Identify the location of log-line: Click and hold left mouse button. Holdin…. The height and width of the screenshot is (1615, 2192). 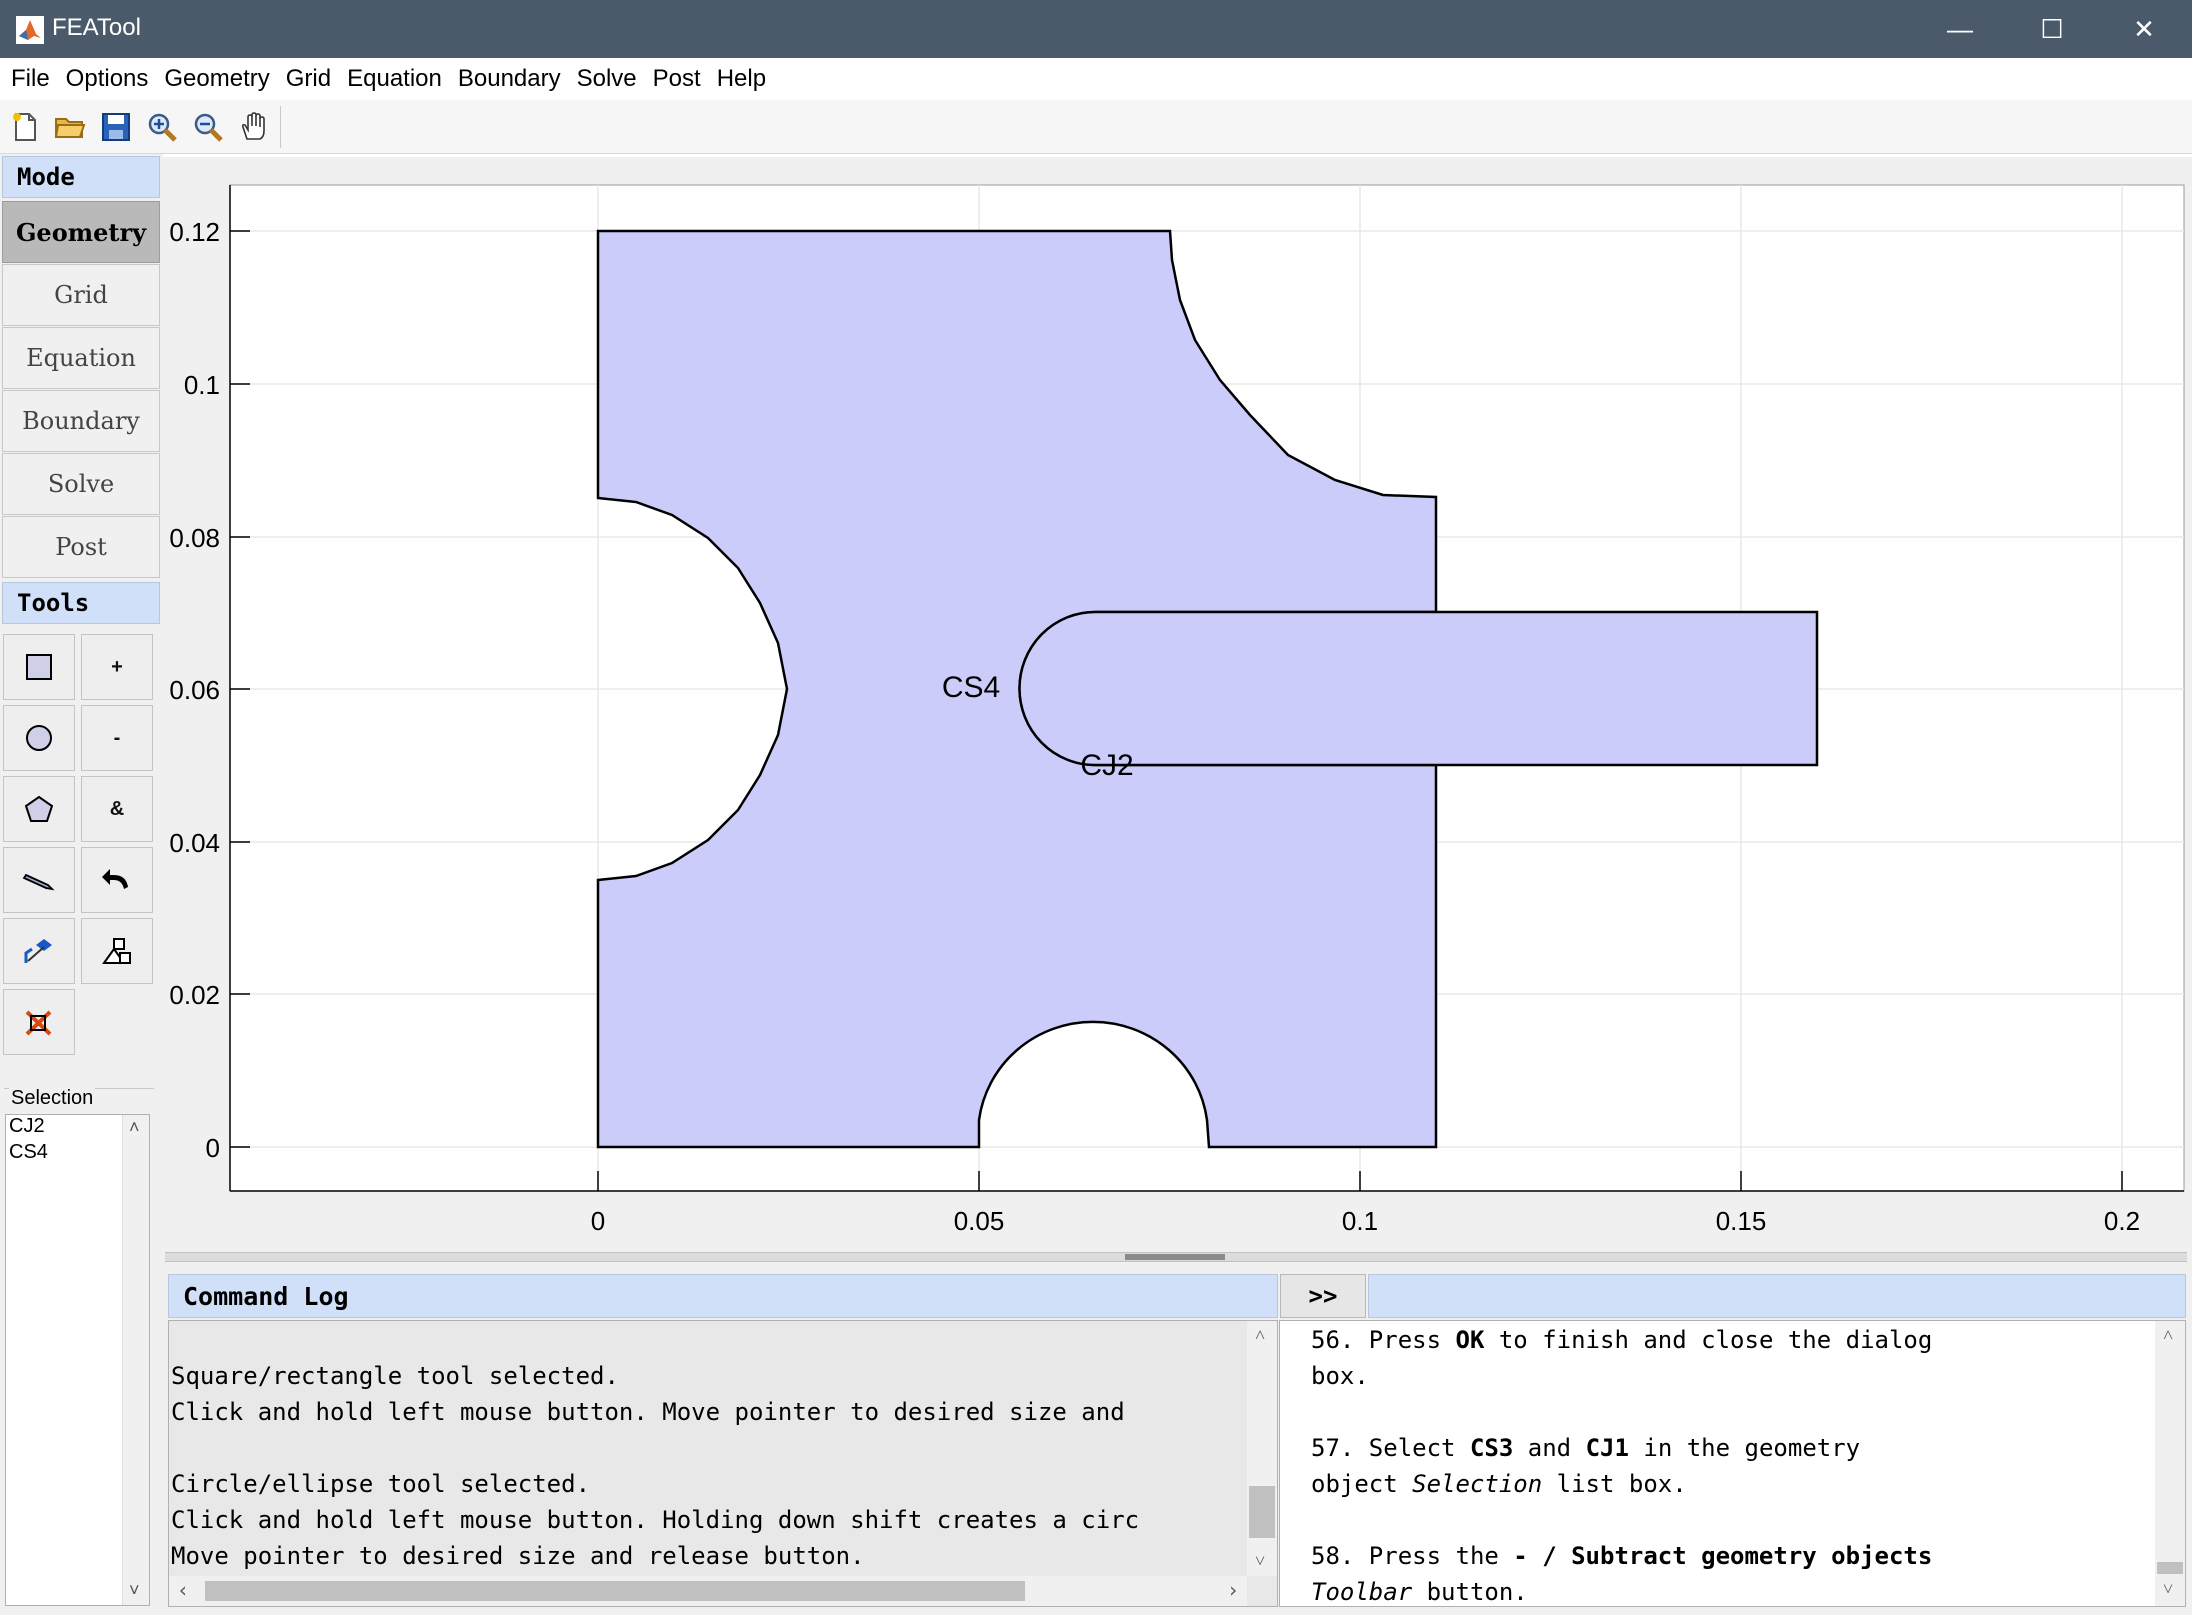
(655, 1520).